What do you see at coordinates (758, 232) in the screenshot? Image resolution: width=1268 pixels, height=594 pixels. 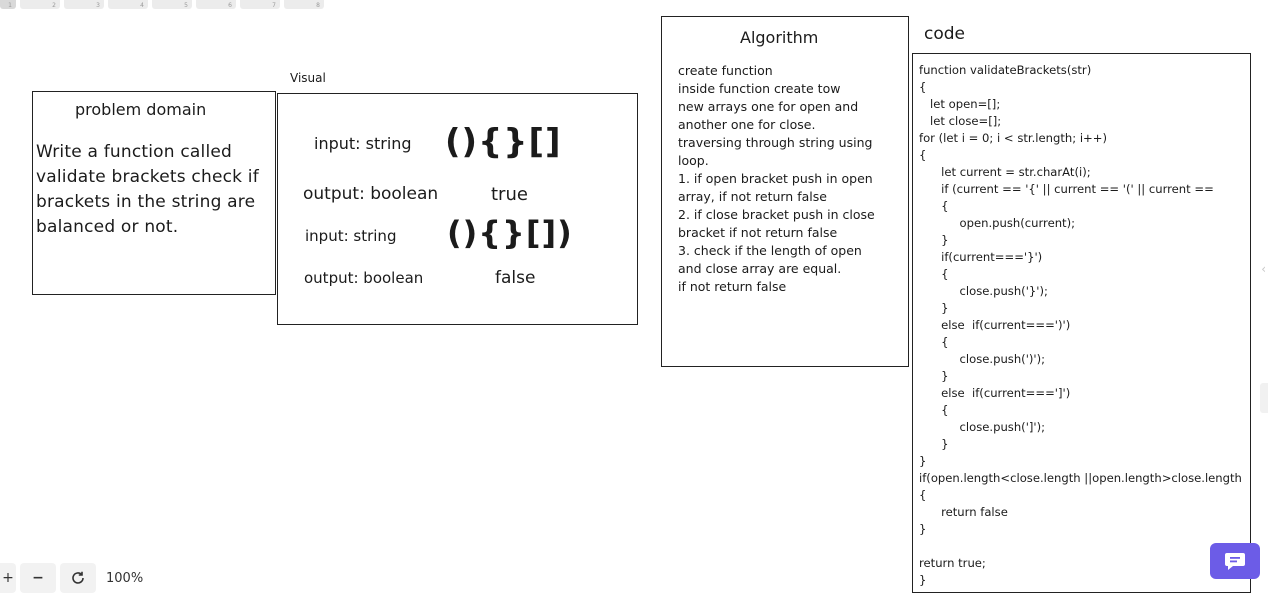 I see `algorithm-line: bracket if not return false` at bounding box center [758, 232].